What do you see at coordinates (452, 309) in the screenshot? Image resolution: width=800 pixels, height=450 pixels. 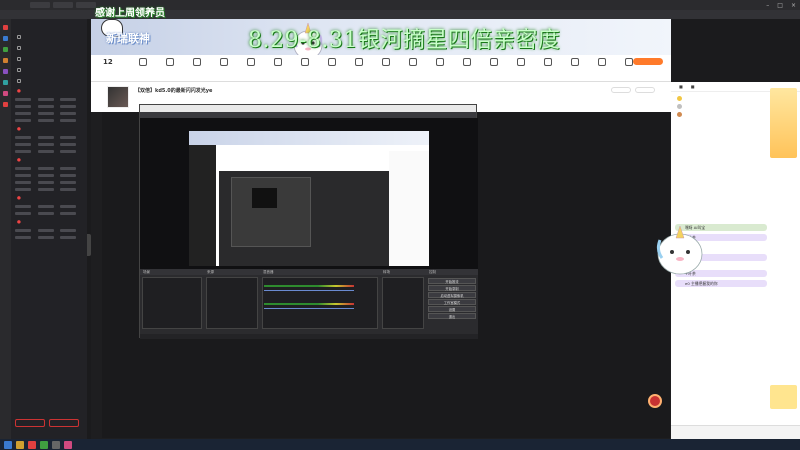 I see `settings-button: 设置` at bounding box center [452, 309].